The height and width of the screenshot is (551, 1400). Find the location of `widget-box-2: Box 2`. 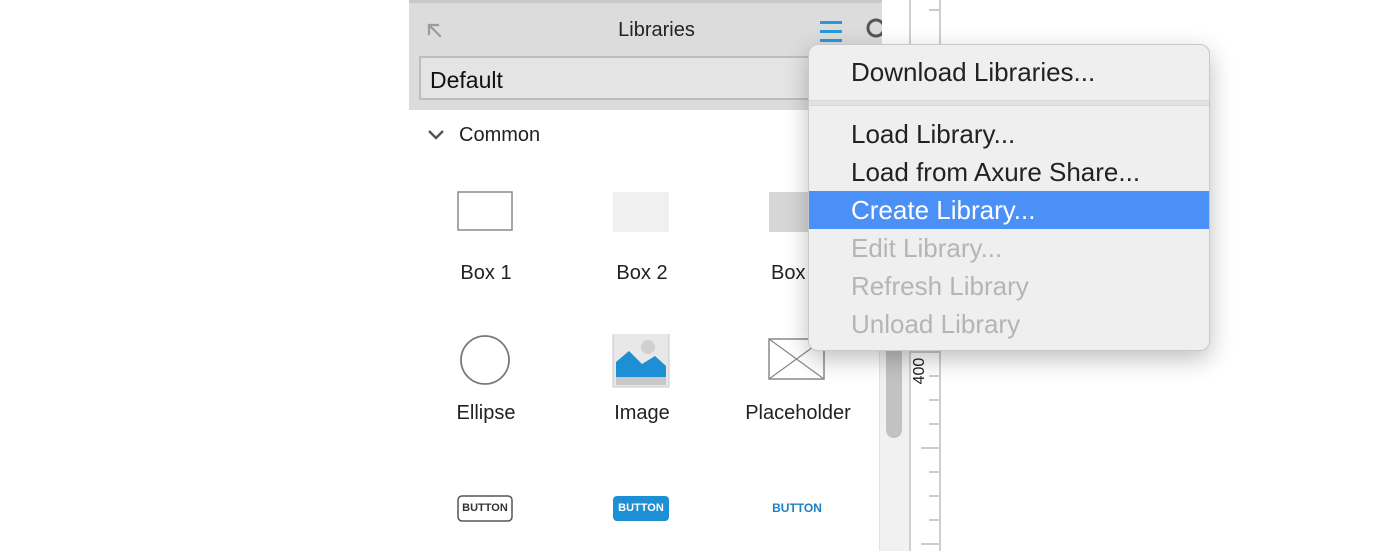

widget-box-2: Box 2 is located at coordinates (642, 245).